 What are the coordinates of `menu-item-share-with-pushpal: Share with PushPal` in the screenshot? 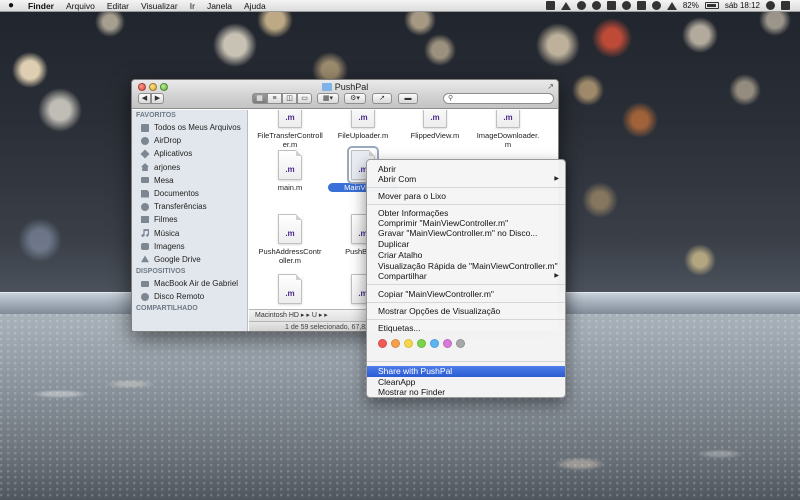 It's located at (466, 371).